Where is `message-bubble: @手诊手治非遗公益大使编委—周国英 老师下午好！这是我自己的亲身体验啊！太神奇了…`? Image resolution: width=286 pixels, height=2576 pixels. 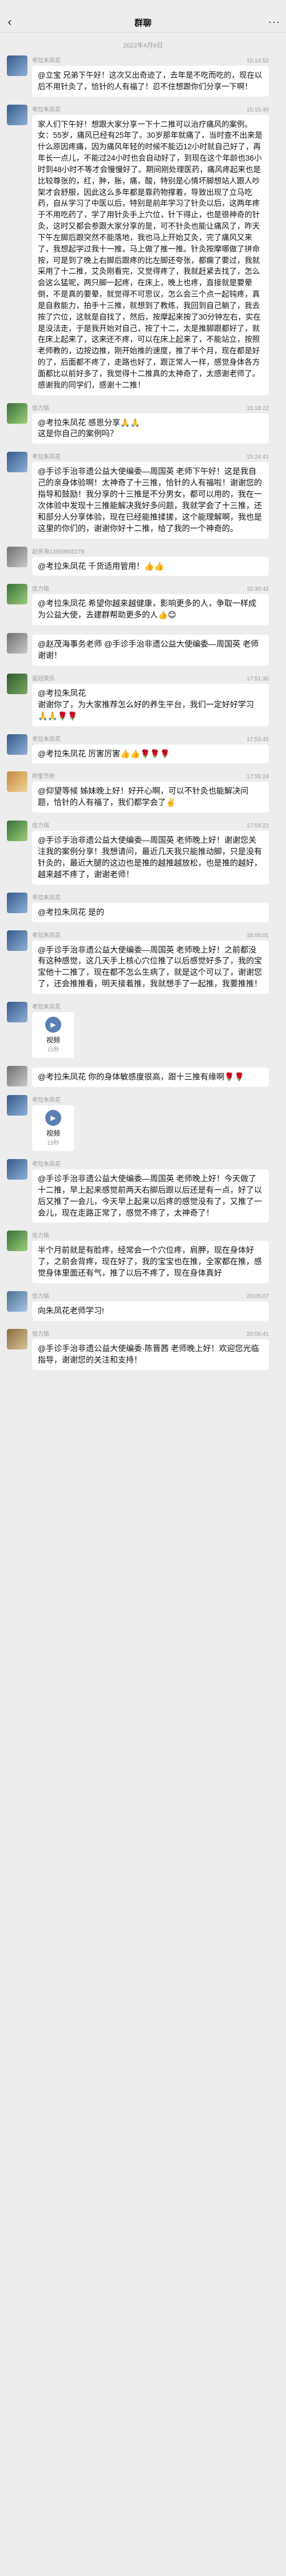 message-bubble: @手诊手治非遗公益大使编委—周国英 老师下午好！这是我自己的亲身体验啊！太神奇了… is located at coordinates (150, 500).